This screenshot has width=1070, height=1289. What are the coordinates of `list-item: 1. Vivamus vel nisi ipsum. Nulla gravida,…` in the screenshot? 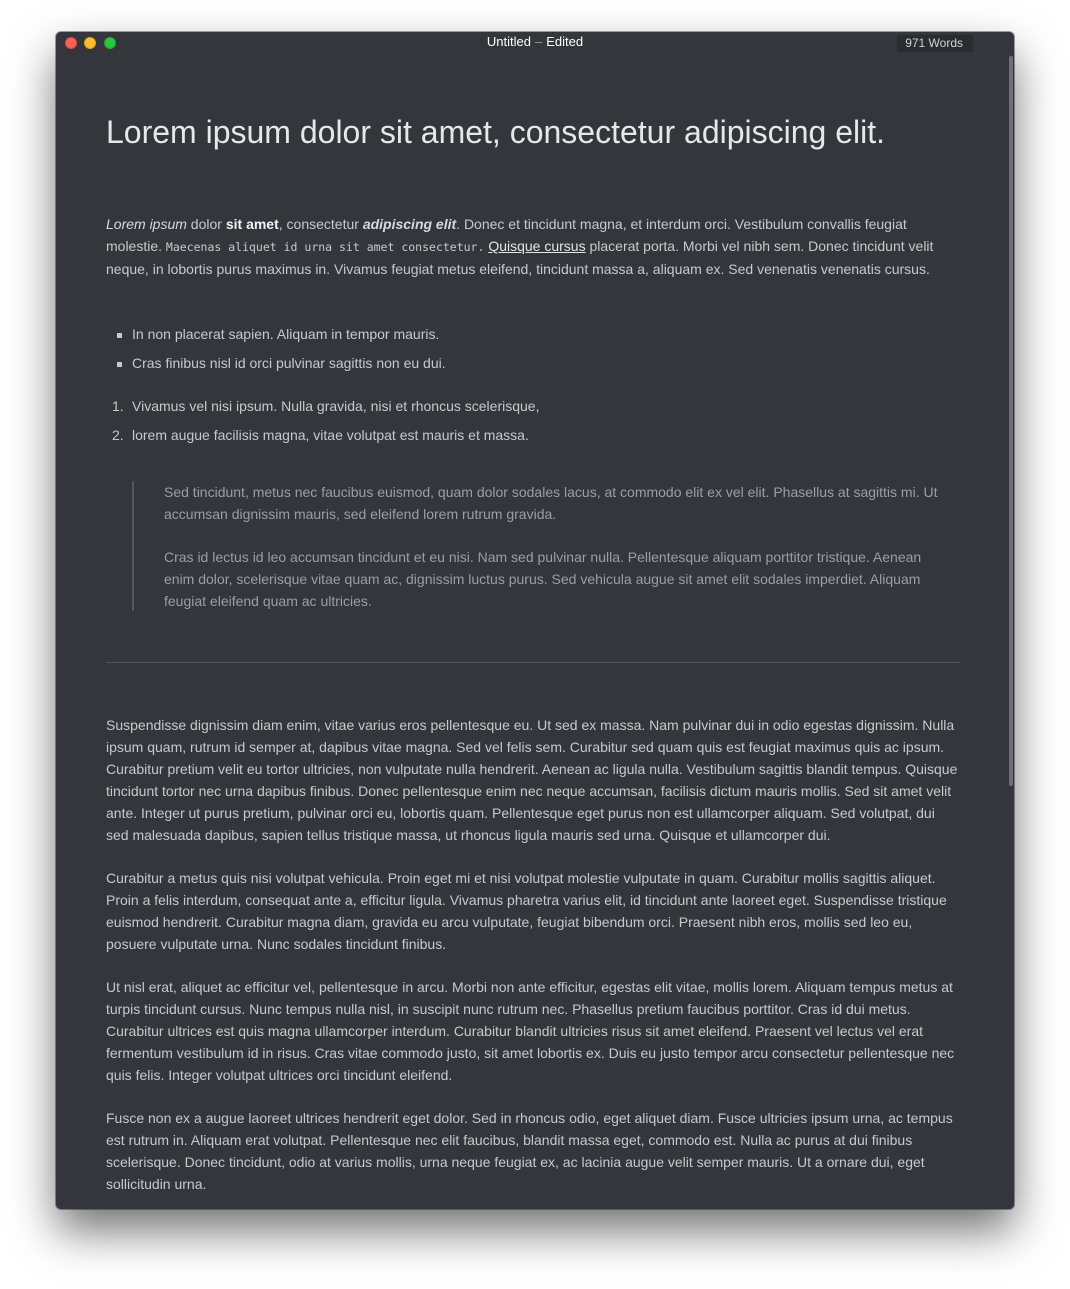 It's located at (533, 409).